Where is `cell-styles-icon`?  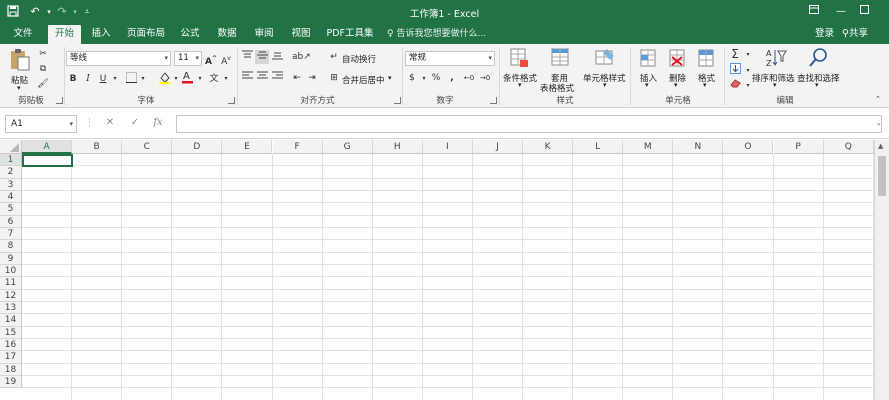
cell-styles-icon is located at coordinates (605, 59).